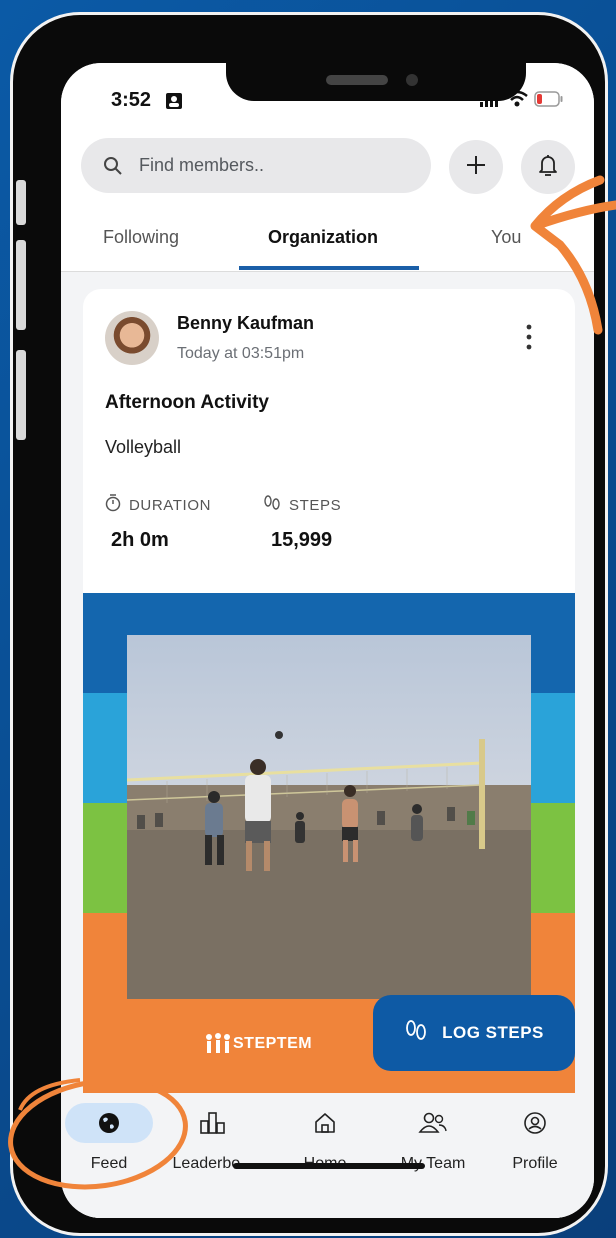 This screenshot has height=1238, width=616. Describe the element at coordinates (21, 202) in the screenshot. I see `phone-silent-switch` at that location.